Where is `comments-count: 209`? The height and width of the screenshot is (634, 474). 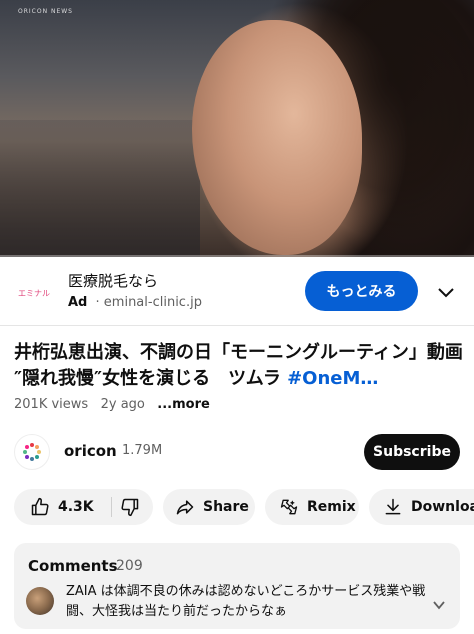
comments-count: 209 is located at coordinates (129, 566).